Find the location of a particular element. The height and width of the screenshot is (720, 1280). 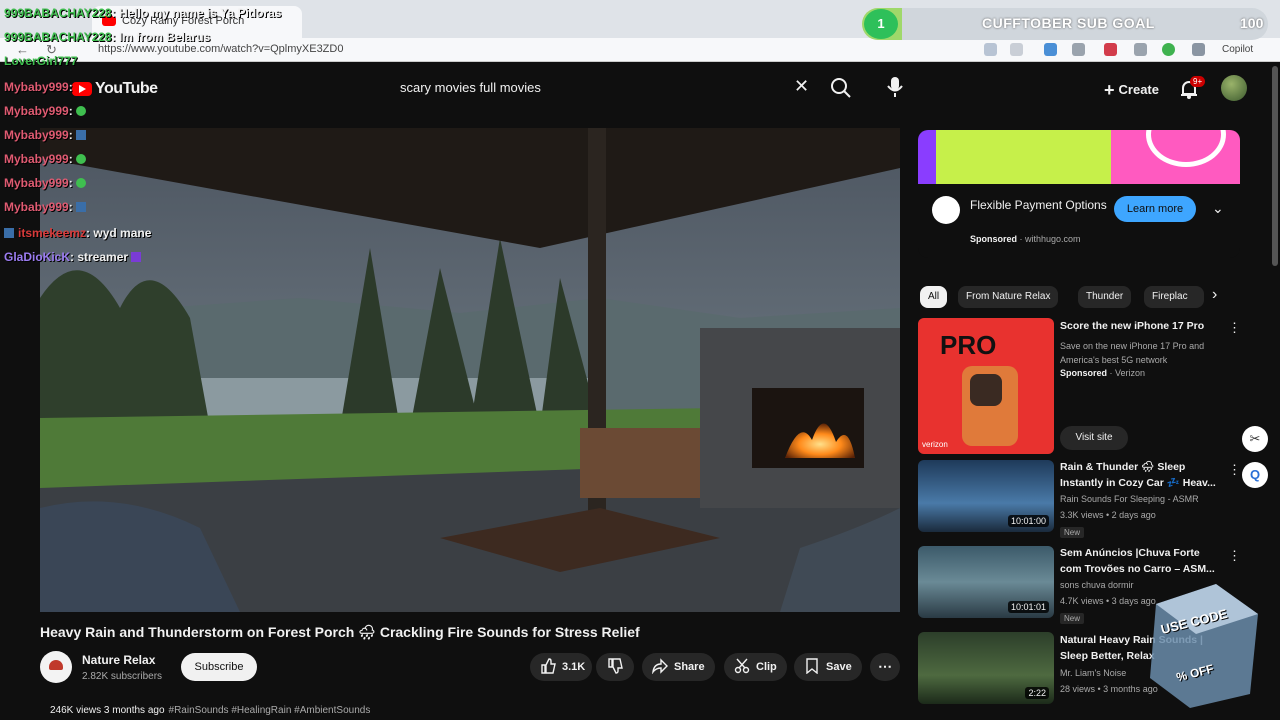

promo-code-overlay: USE CODE % OFF is located at coordinates (1204, 643).